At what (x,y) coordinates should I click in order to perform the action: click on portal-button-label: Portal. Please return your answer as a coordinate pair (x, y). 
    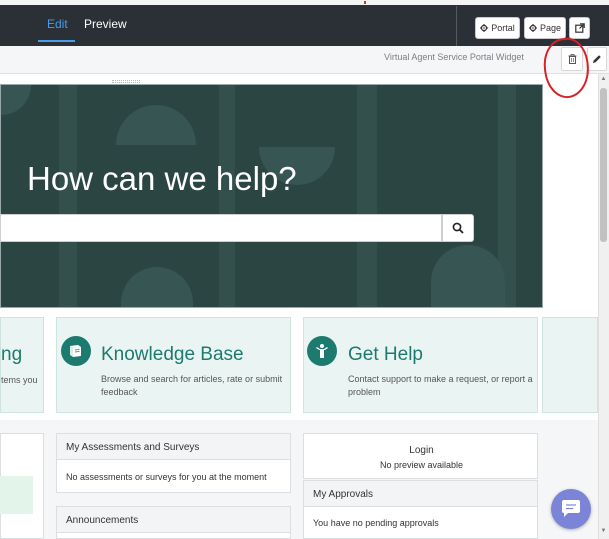
    Looking at the image, I should click on (503, 28).